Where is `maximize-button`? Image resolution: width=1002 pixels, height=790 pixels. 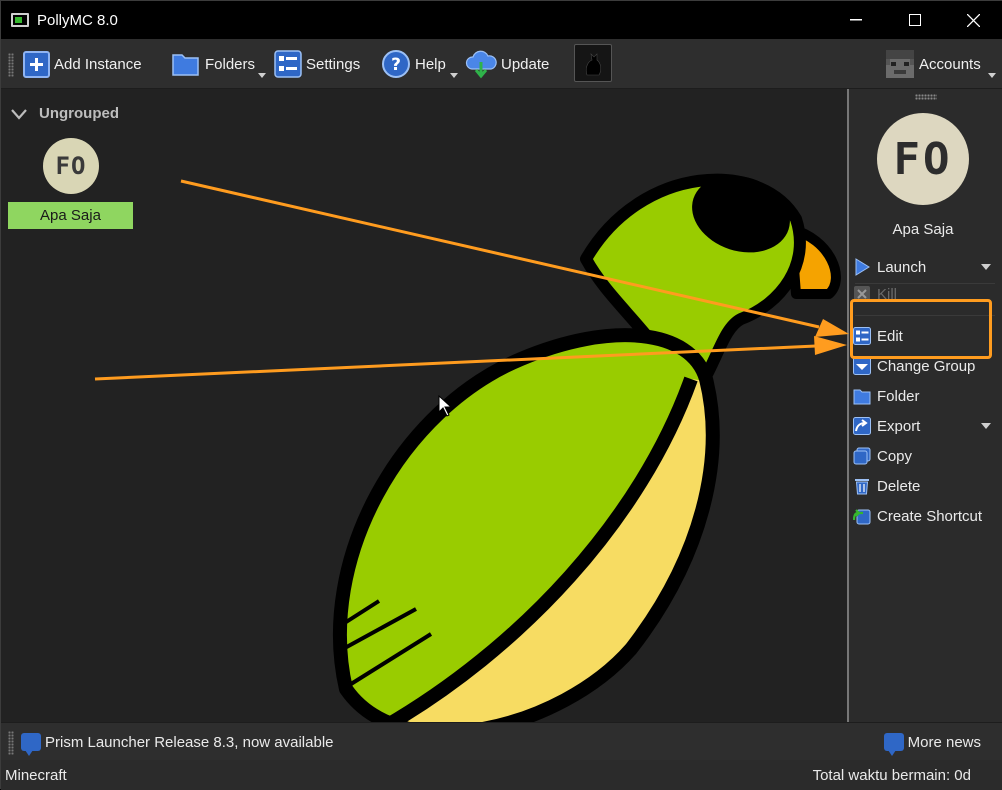 maximize-button is located at coordinates (914, 20).